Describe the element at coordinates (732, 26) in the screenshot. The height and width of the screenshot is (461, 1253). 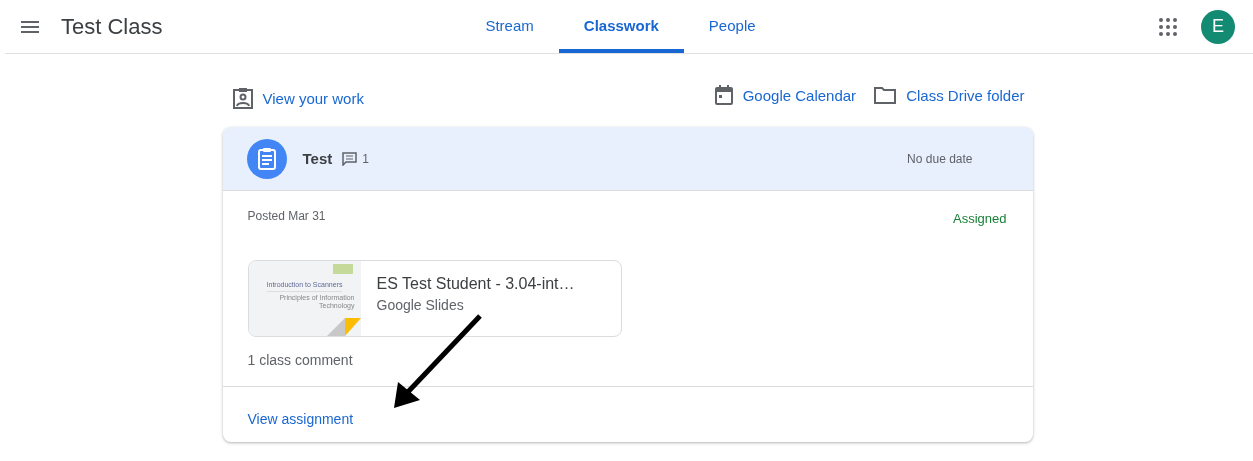
I see `nav-tab: People` at that location.